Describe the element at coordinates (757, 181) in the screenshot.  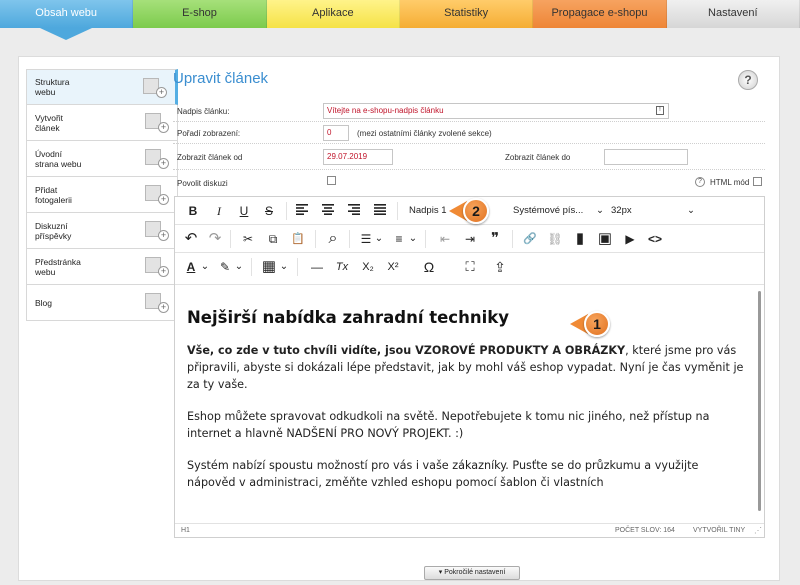
I see `html-mode-checkbox` at that location.